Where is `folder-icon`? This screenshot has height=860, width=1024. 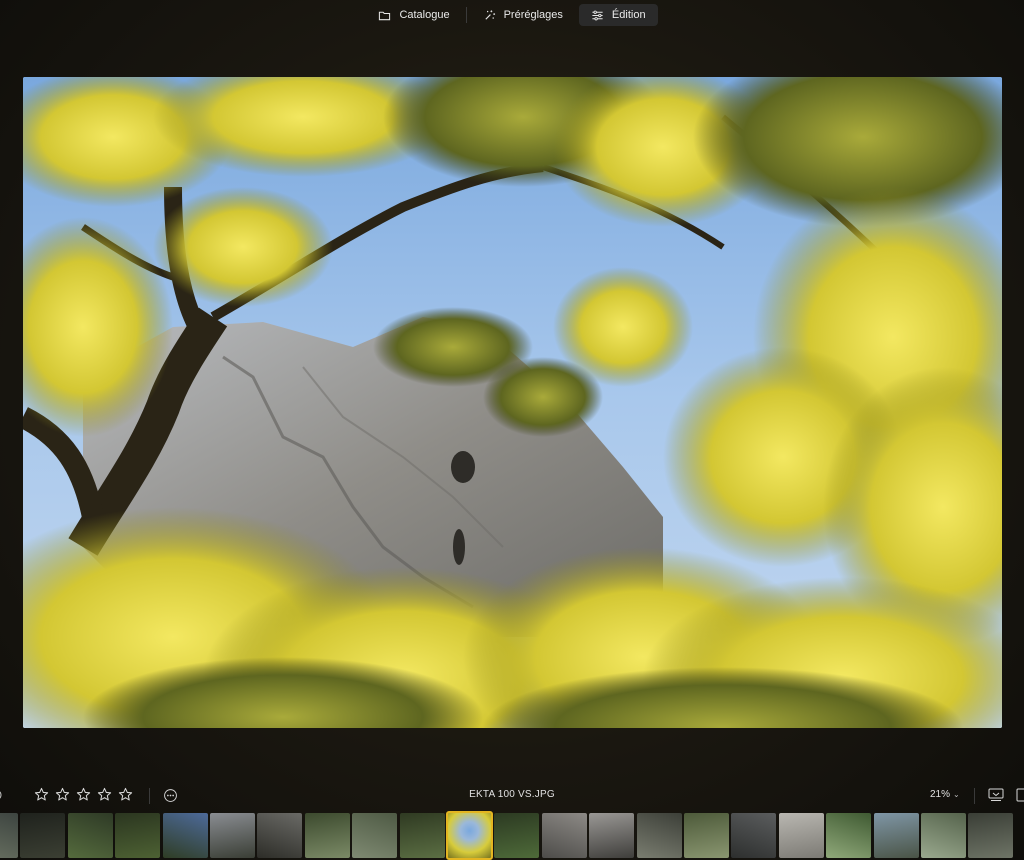
folder-icon is located at coordinates (385, 15).